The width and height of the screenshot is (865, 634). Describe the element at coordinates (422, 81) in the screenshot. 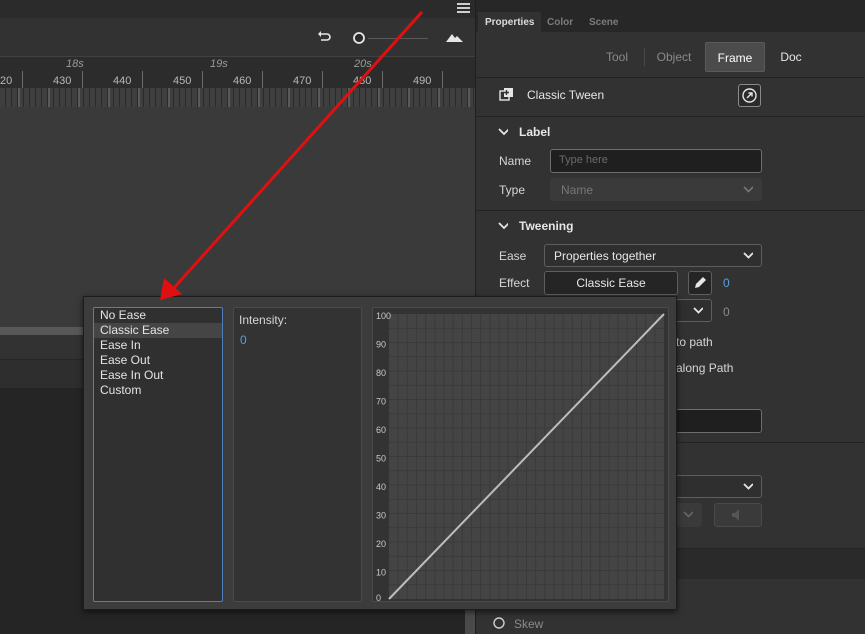

I see `frame-number: 490` at that location.